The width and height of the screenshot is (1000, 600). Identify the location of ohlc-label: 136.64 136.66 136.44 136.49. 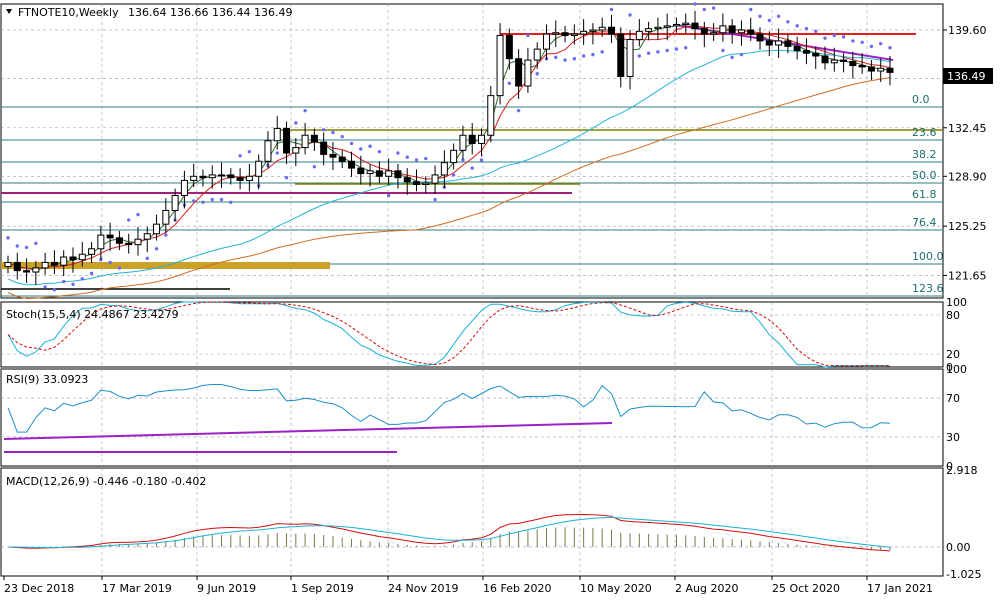
(210, 12).